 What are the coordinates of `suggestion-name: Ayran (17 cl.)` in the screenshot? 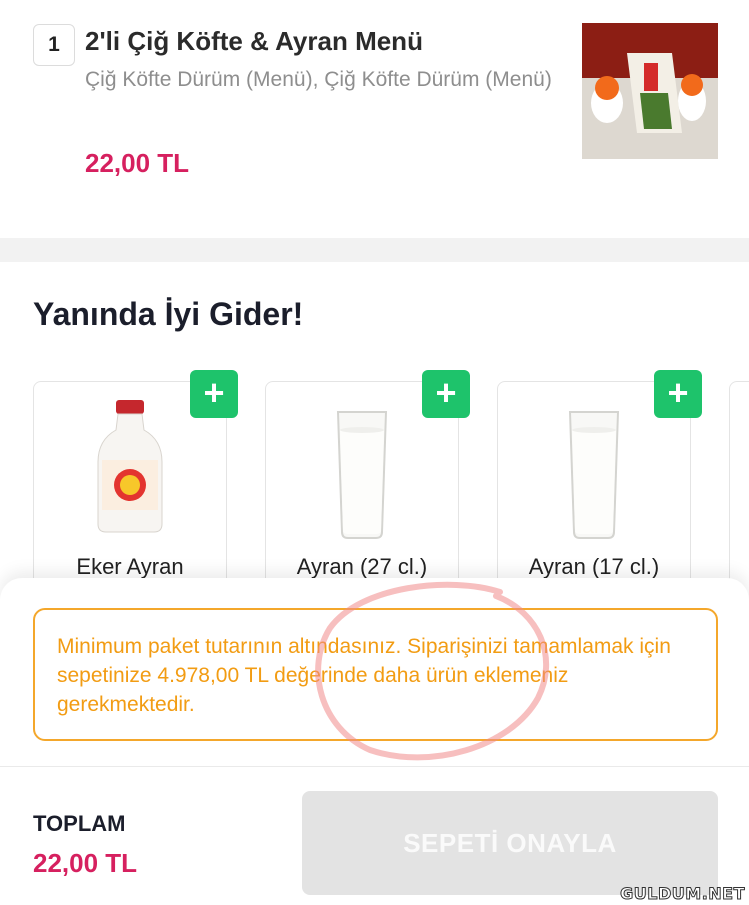 It's located at (594, 566).